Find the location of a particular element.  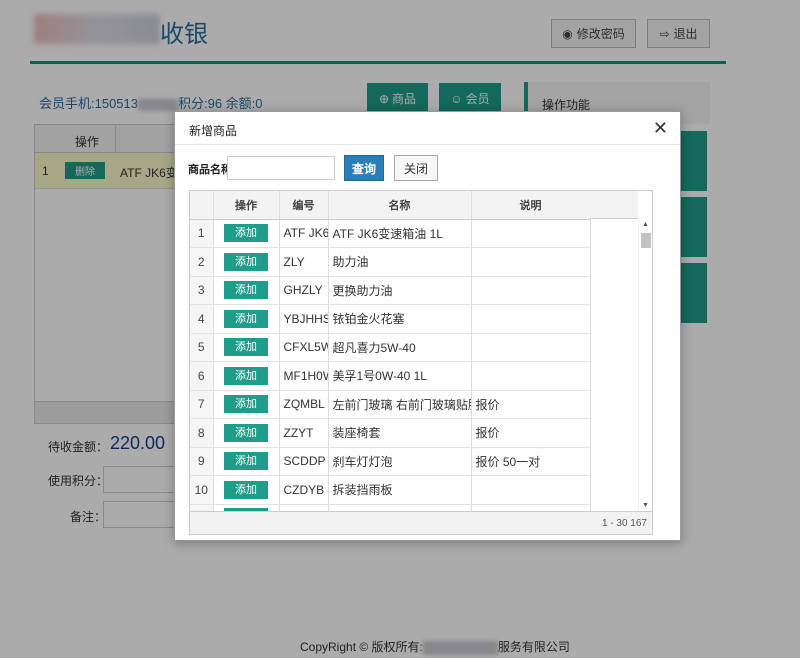

goods-row: 1 添加 ATF JK6BATF JK6变速箱油 1L is located at coordinates (390, 233).